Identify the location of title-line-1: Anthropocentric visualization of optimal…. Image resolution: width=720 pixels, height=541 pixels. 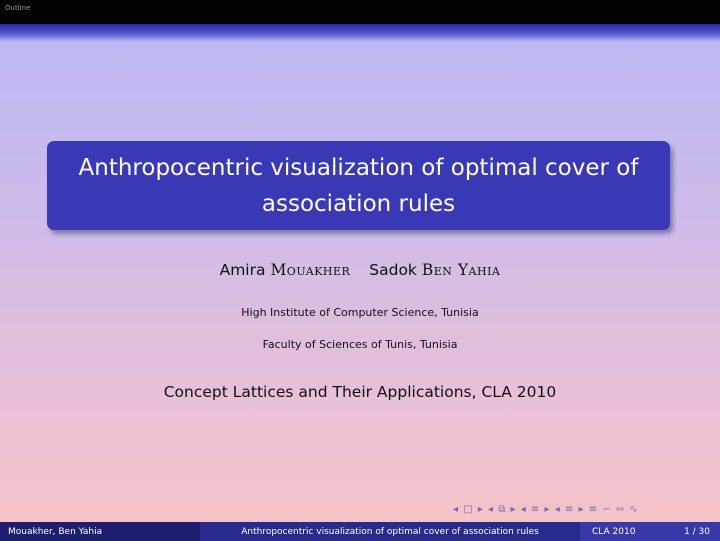
(358, 167).